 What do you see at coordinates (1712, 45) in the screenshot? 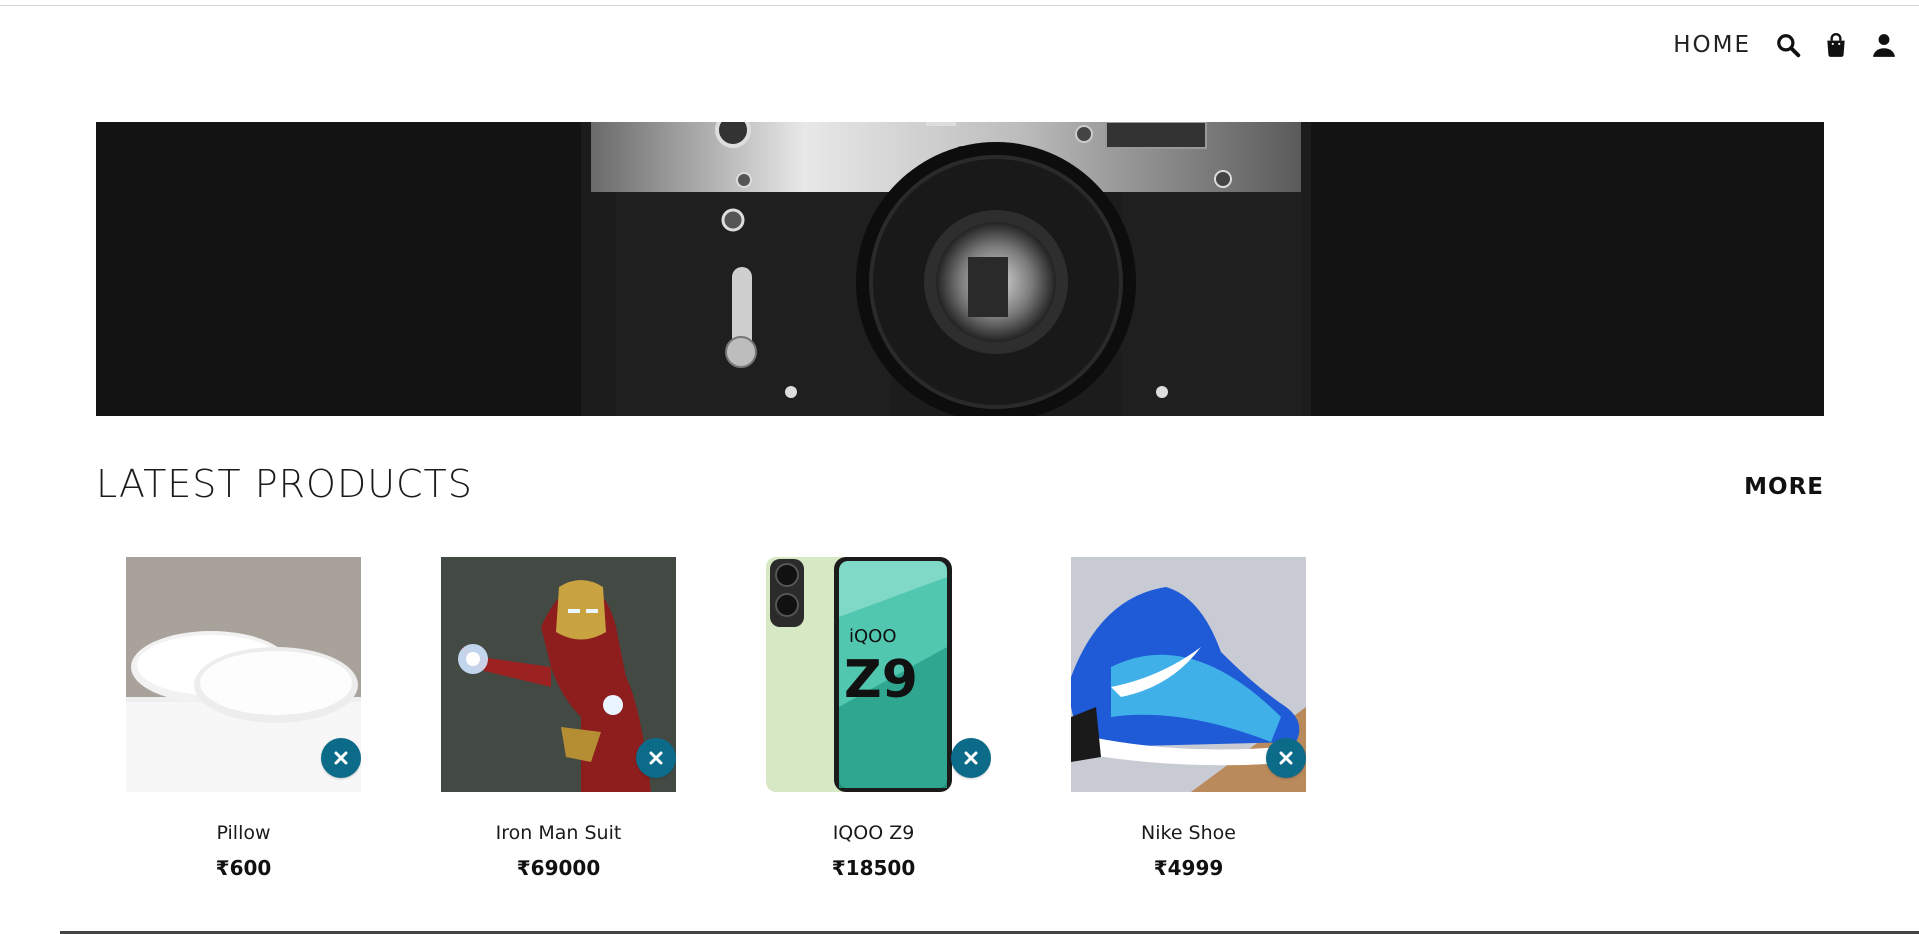
I see `nav-home-link: HOME` at bounding box center [1712, 45].